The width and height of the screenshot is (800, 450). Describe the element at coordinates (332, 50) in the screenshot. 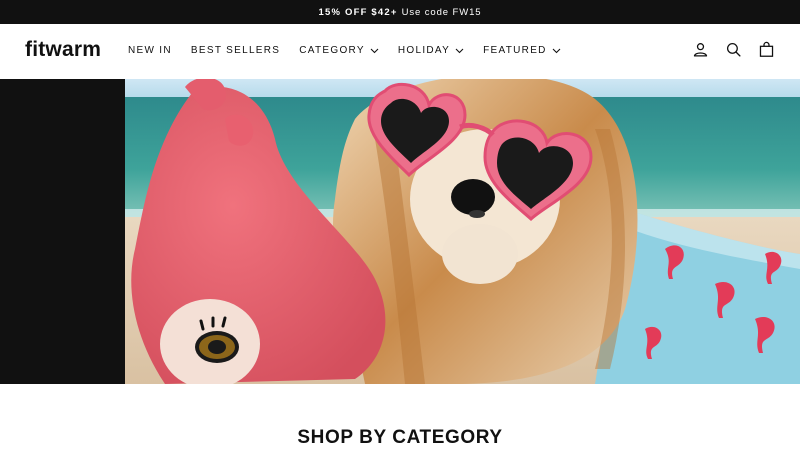

I see `nav-label: CATEGORY` at that location.